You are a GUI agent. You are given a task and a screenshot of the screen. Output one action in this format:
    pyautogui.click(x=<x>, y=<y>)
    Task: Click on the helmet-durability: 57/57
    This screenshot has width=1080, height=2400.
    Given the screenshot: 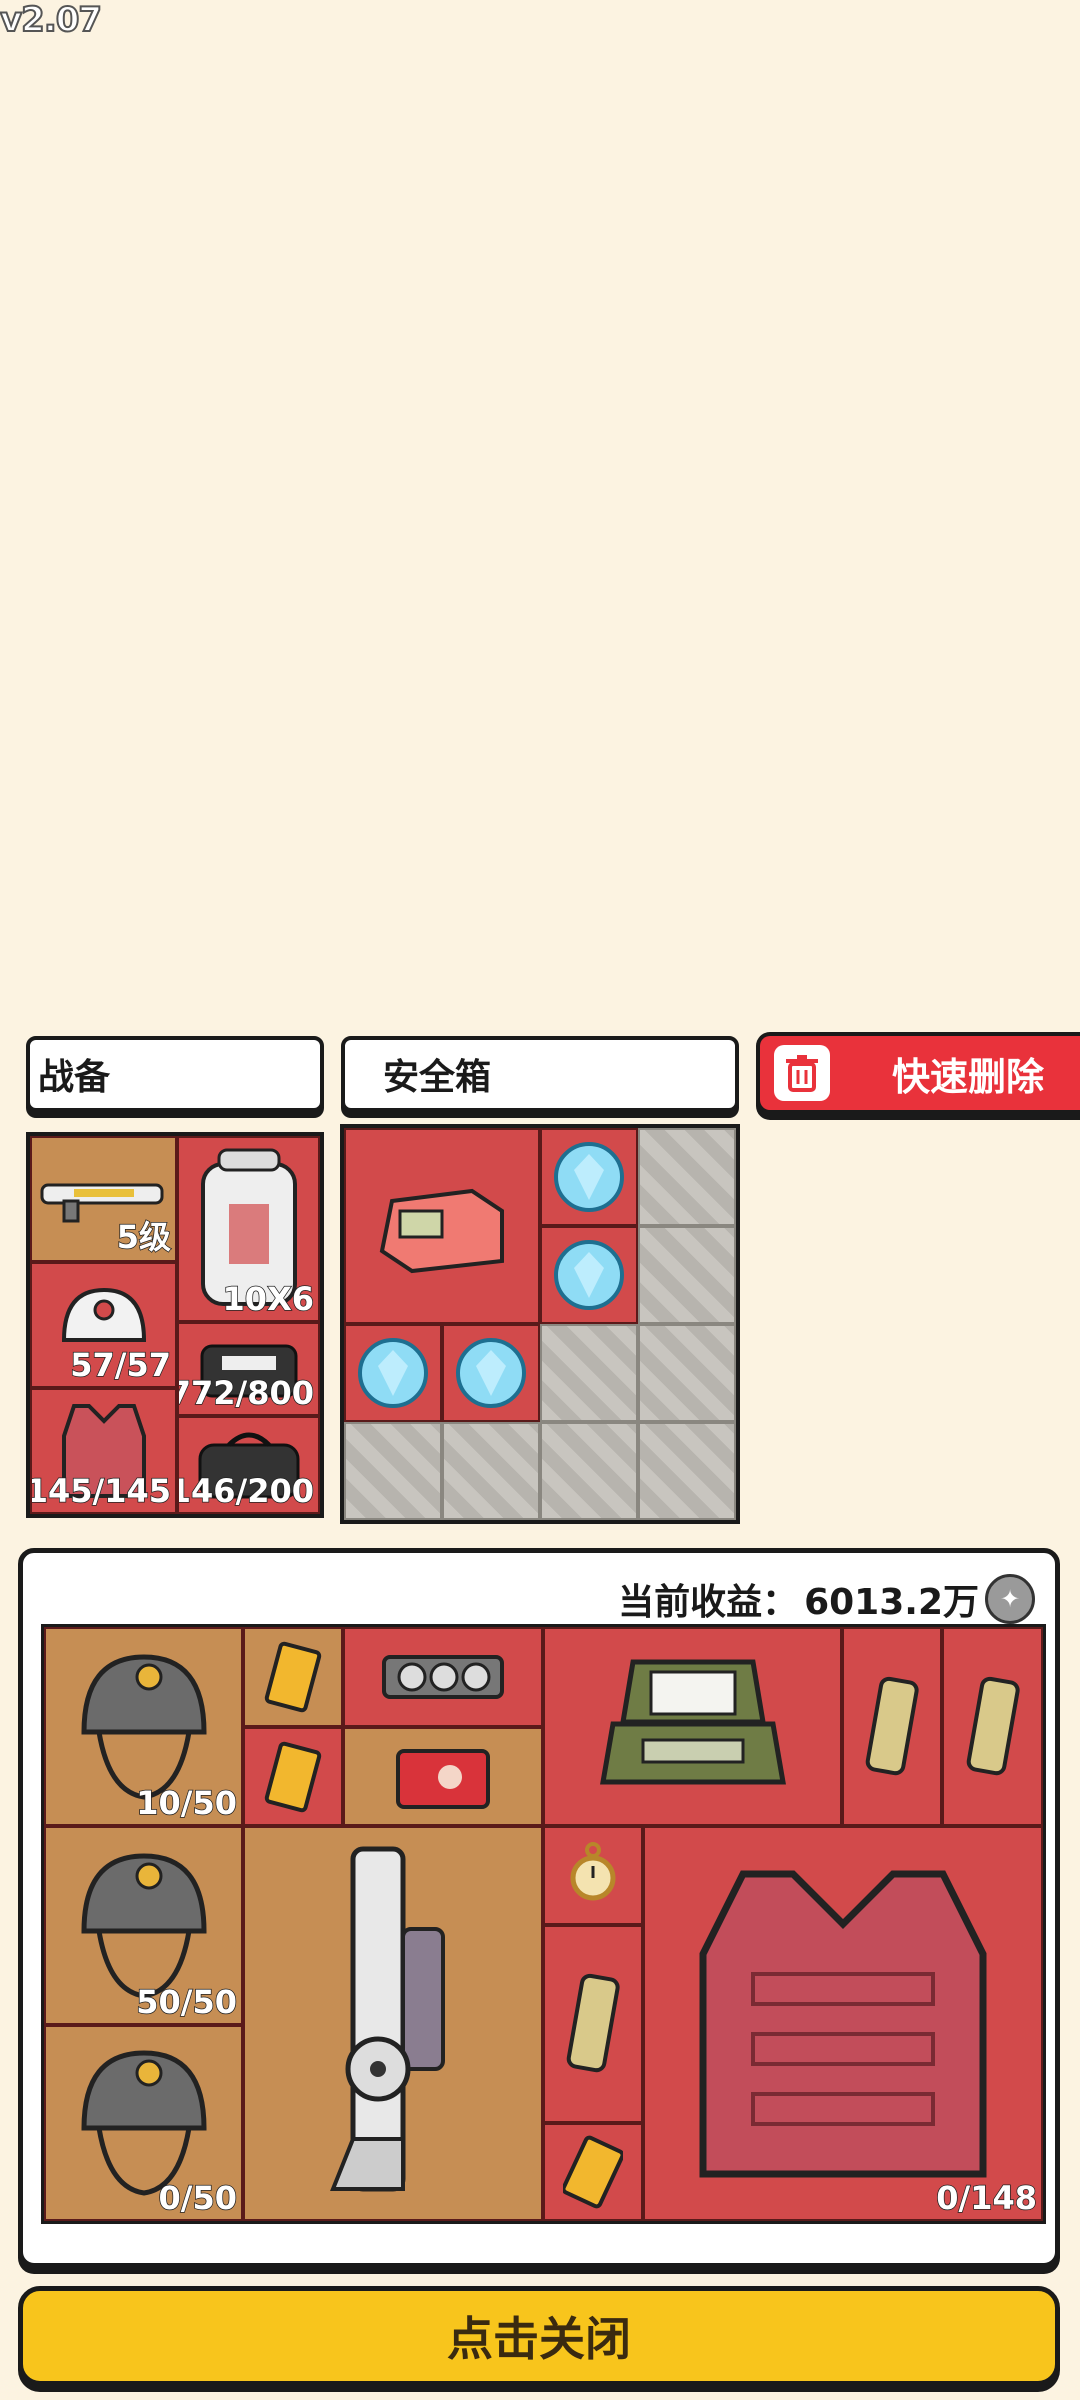 What is the action you would take?
    pyautogui.click(x=121, y=1365)
    